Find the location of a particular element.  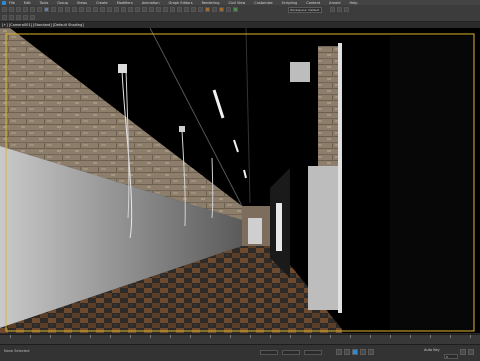

move-icon is located at coordinates (74, 9).